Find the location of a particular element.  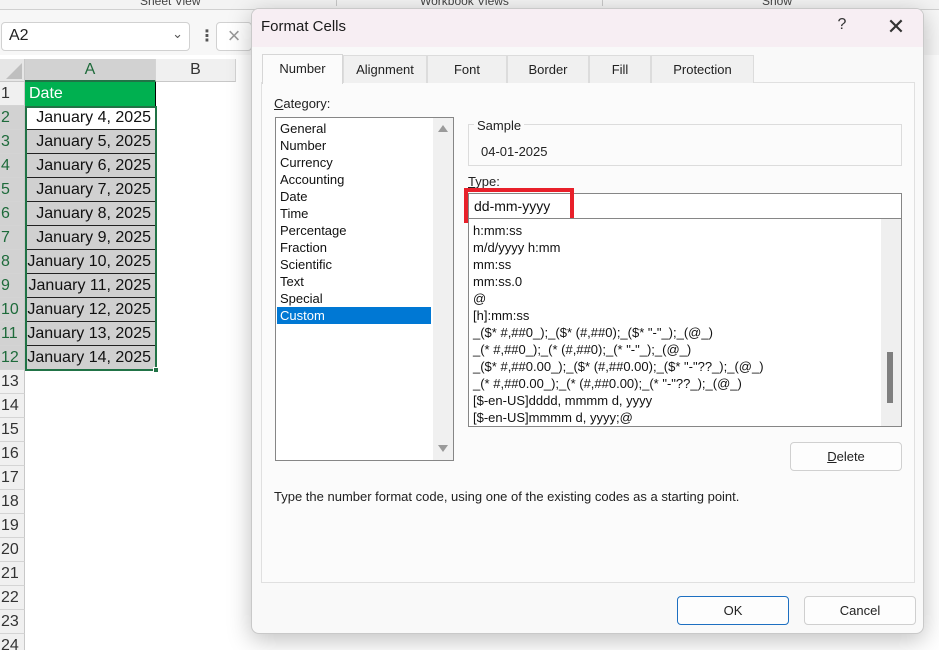

format-code-item: _(* #,##0_);_(* (#,##0);_(* "-"_);_(@_) is located at coordinates (582, 349).